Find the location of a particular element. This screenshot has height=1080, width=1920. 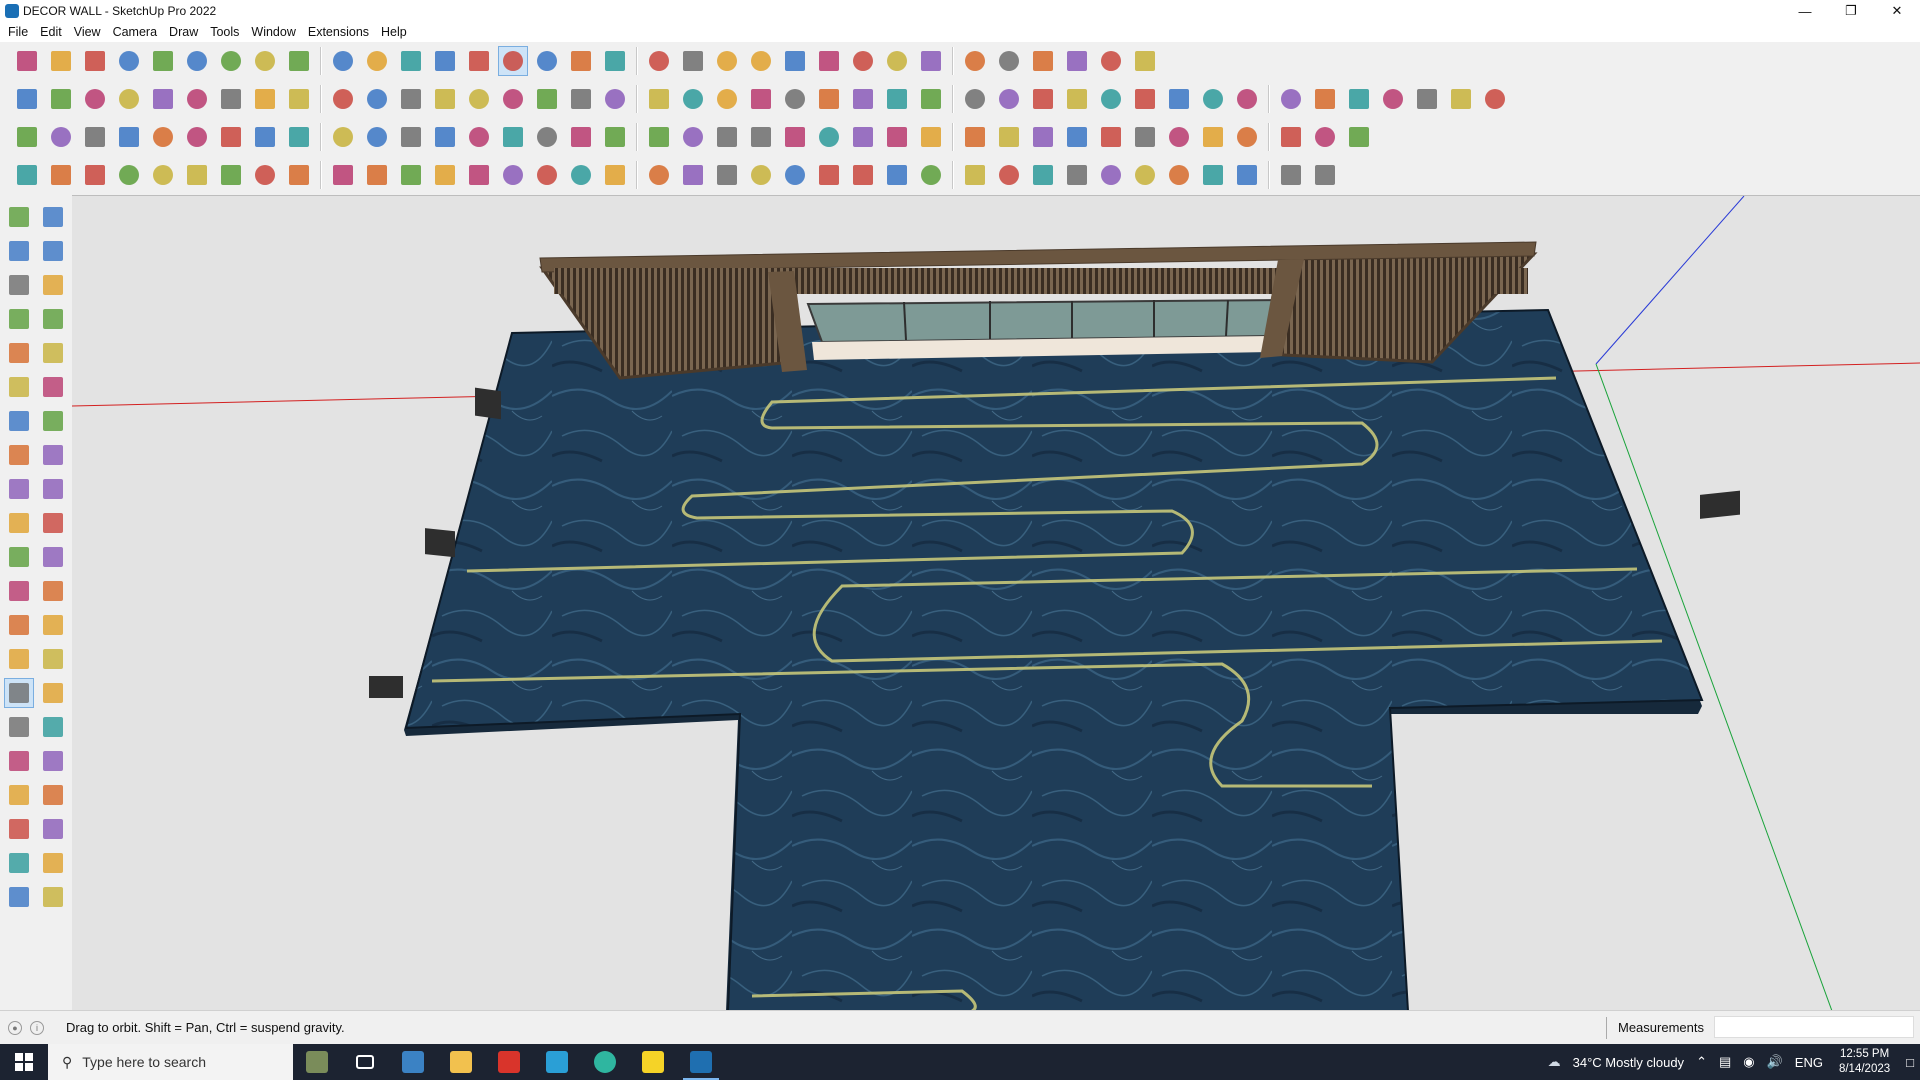

wood-button is located at coordinates (377, 137).